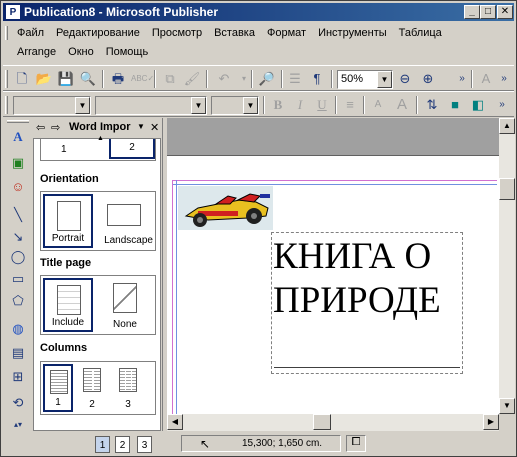 The image size is (517, 457). What do you see at coordinates (151, 105) in the screenshot?
I see `font-select: ▼` at bounding box center [151, 105].